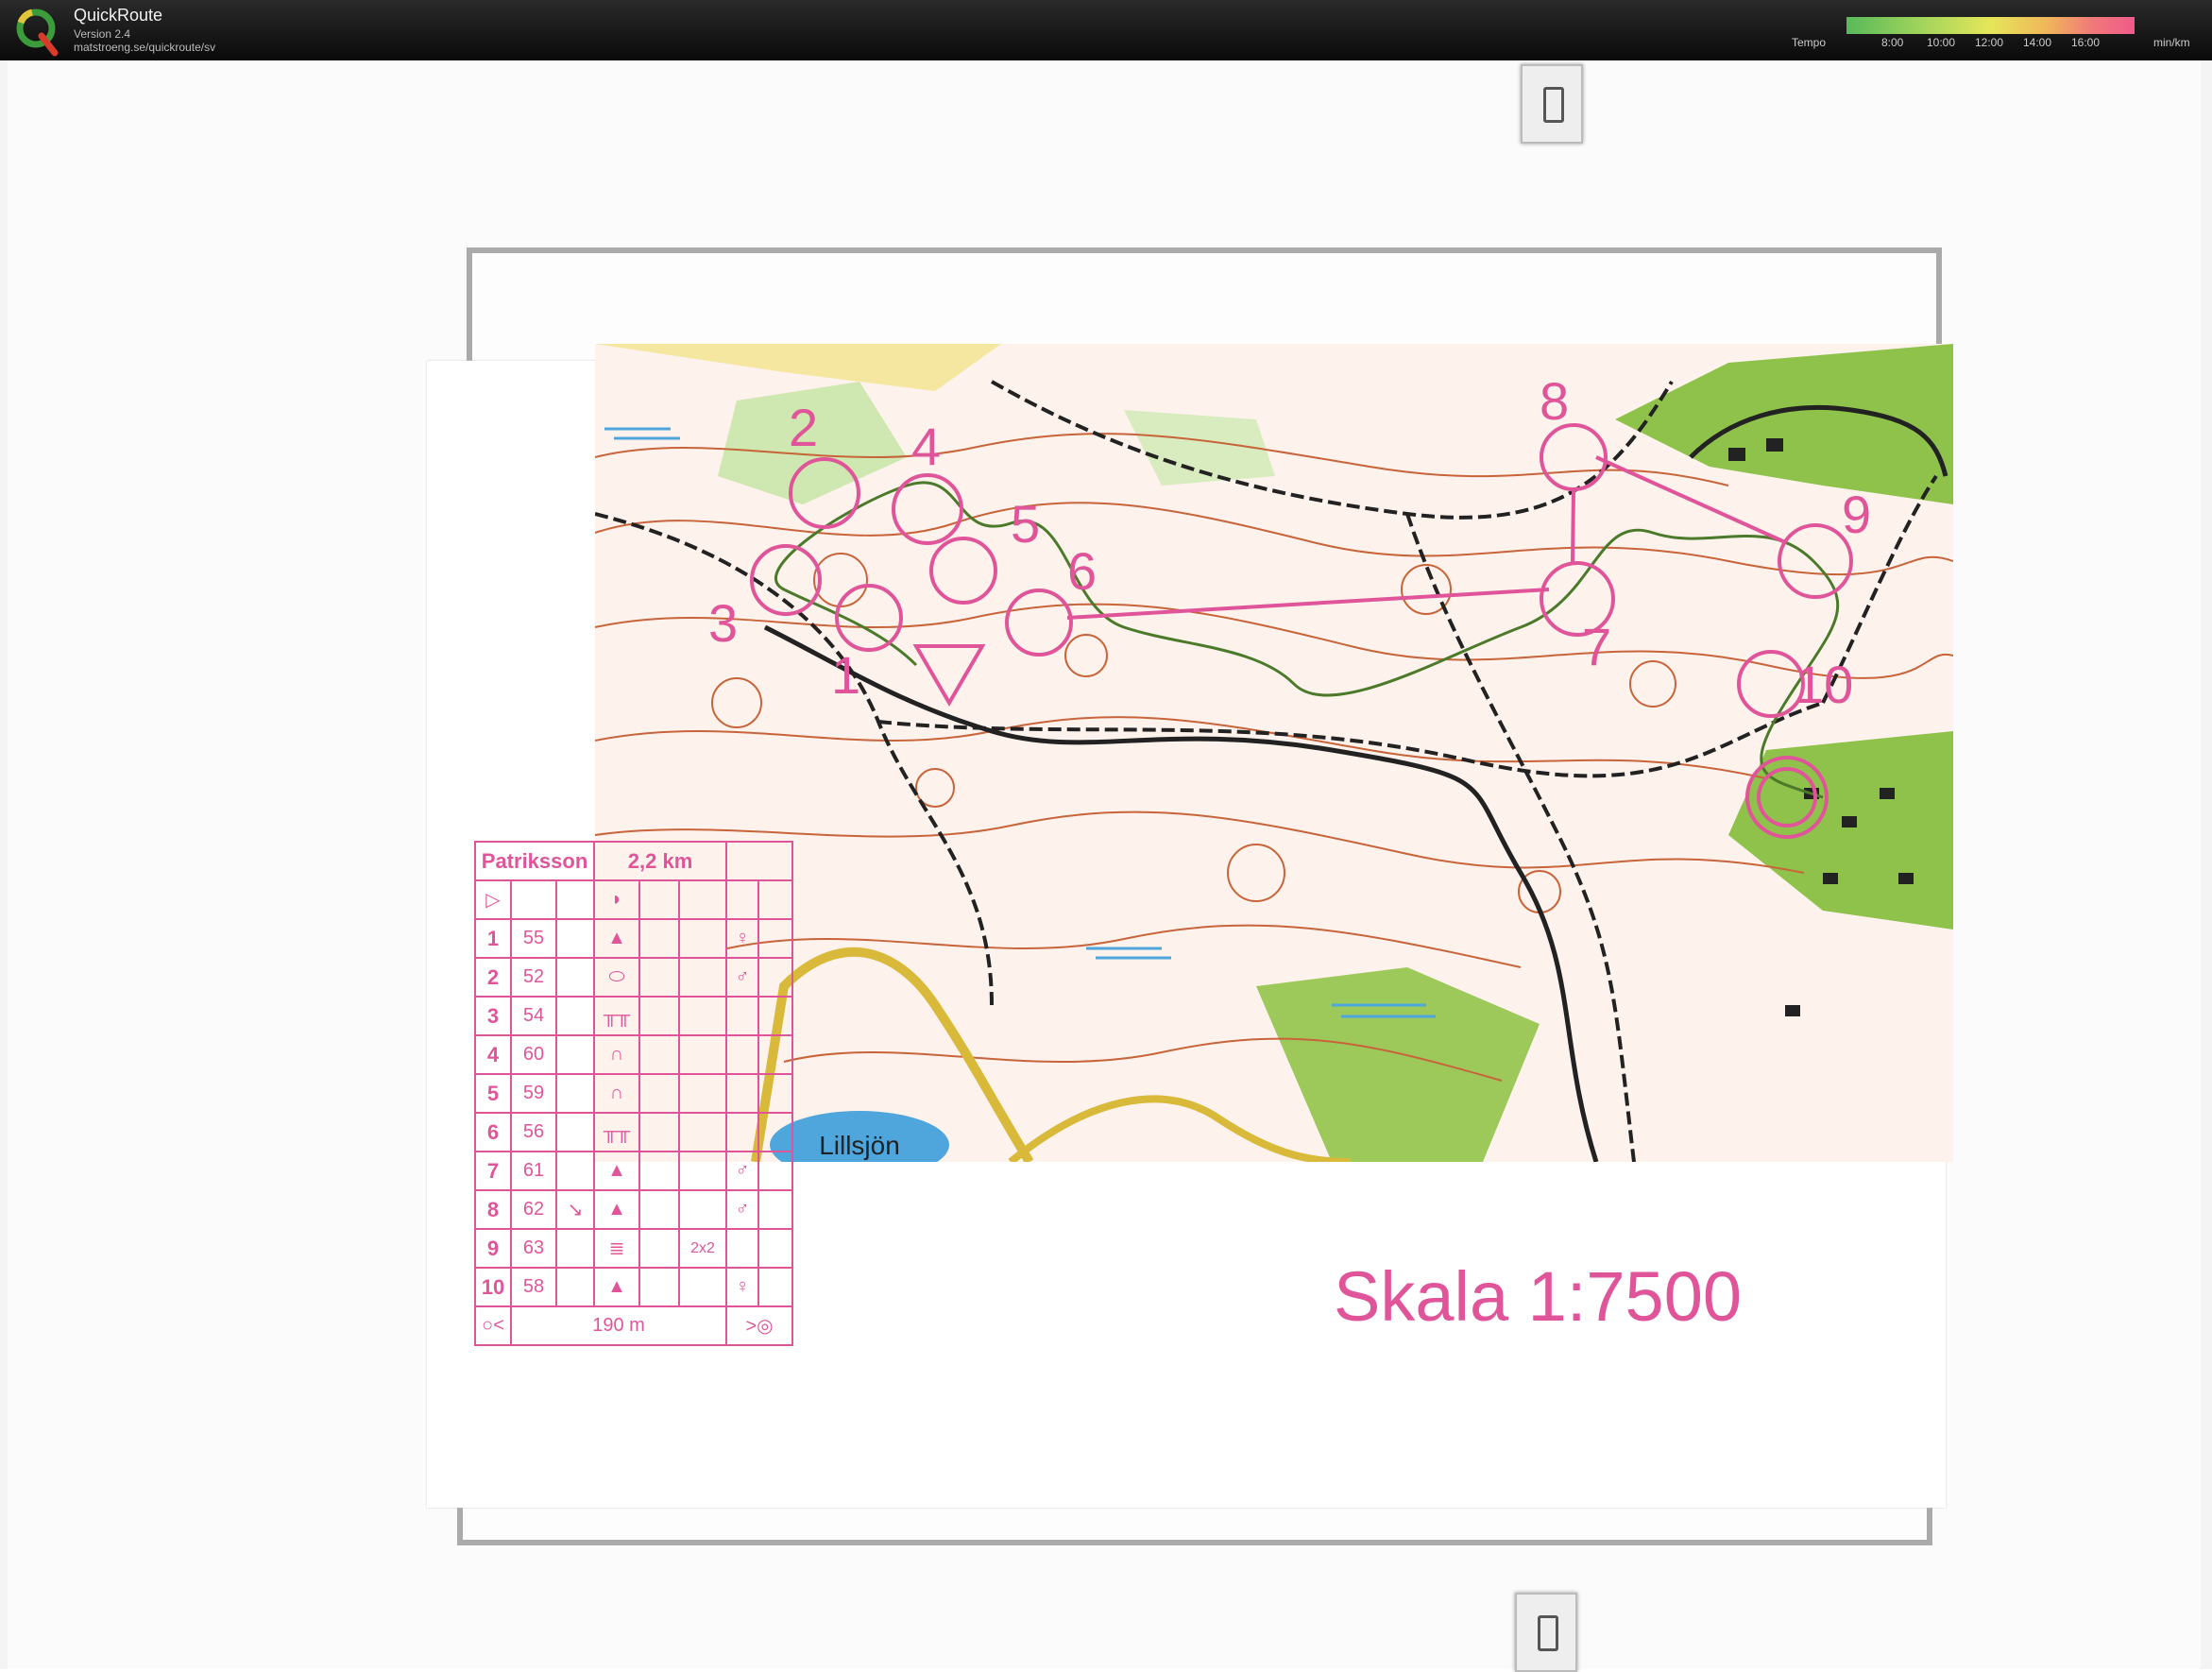  What do you see at coordinates (118, 15) in the screenshot?
I see `app-title: QuickRoute` at bounding box center [118, 15].